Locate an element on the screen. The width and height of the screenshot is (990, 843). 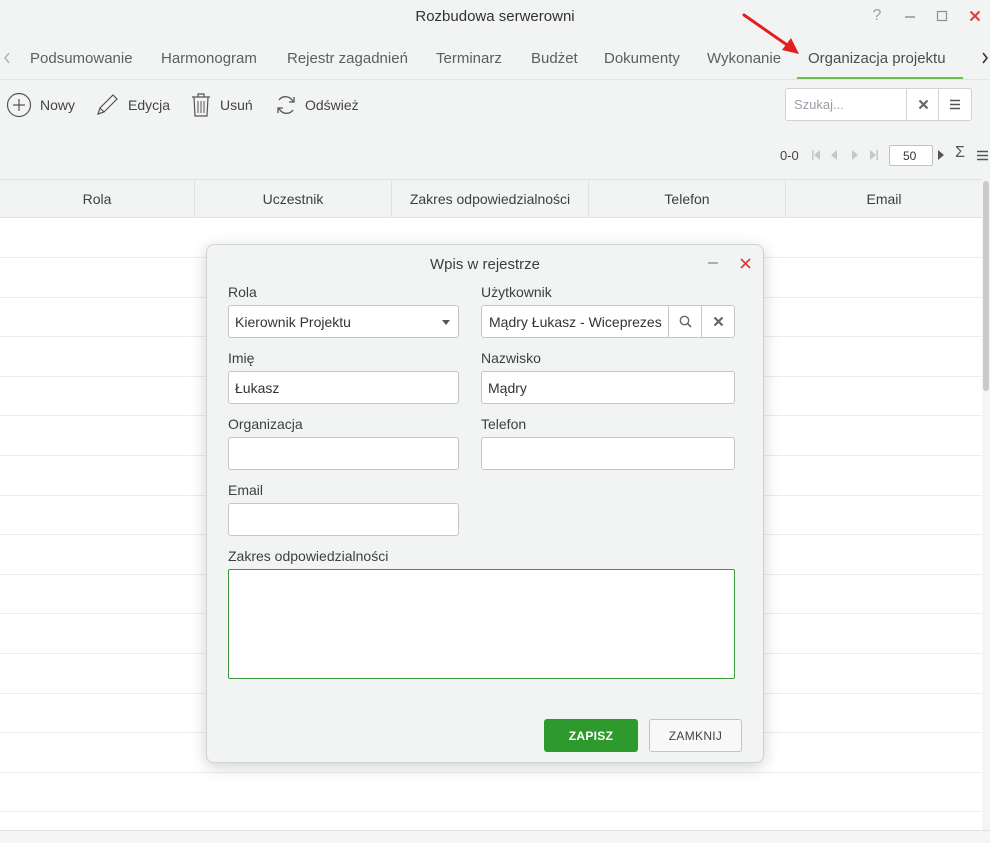
plus-circle-icon is located at coordinates (19, 105).